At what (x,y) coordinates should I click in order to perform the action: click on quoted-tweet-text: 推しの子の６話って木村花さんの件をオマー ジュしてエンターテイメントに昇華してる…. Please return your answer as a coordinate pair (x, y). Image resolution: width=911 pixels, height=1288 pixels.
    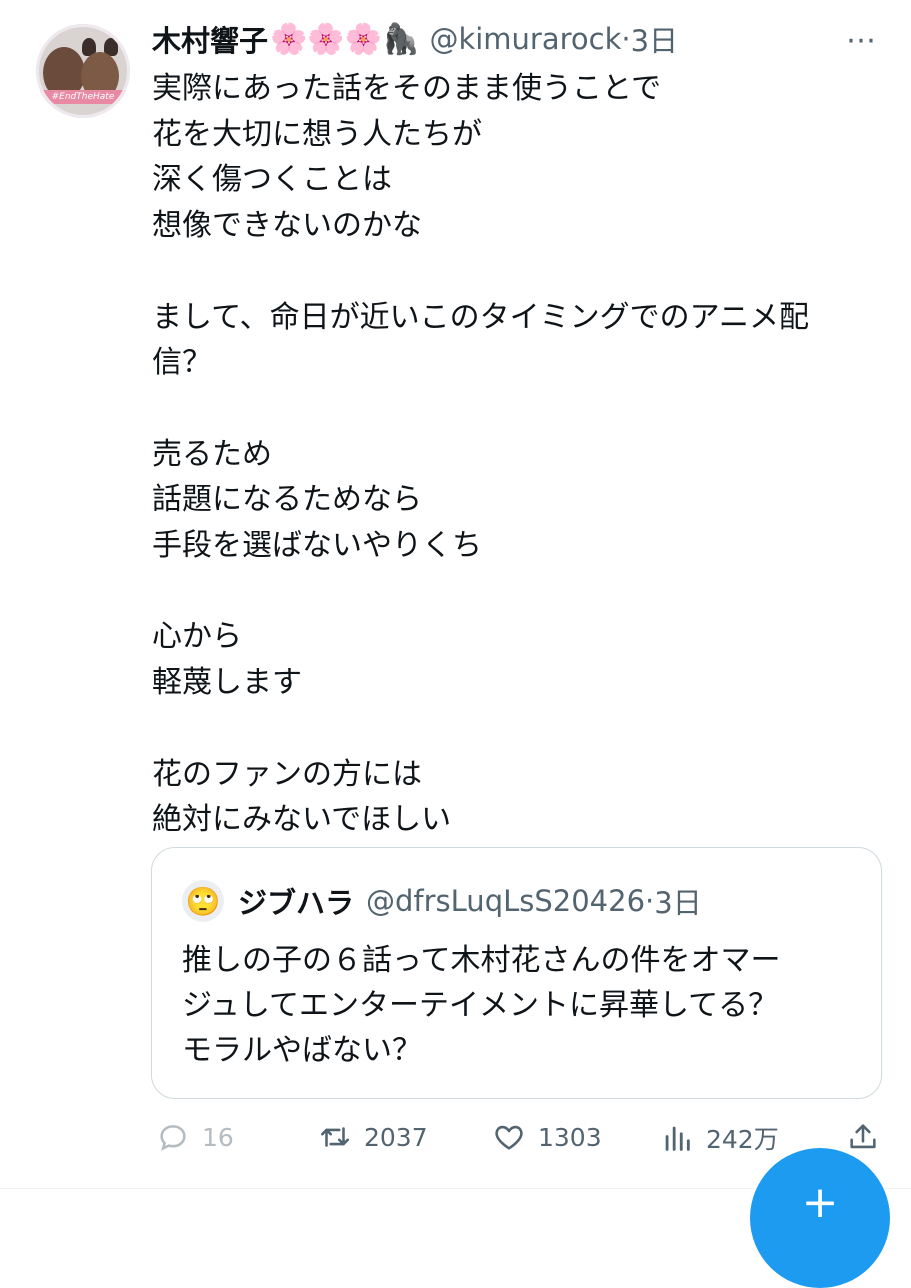
    Looking at the image, I should click on (481, 1005).